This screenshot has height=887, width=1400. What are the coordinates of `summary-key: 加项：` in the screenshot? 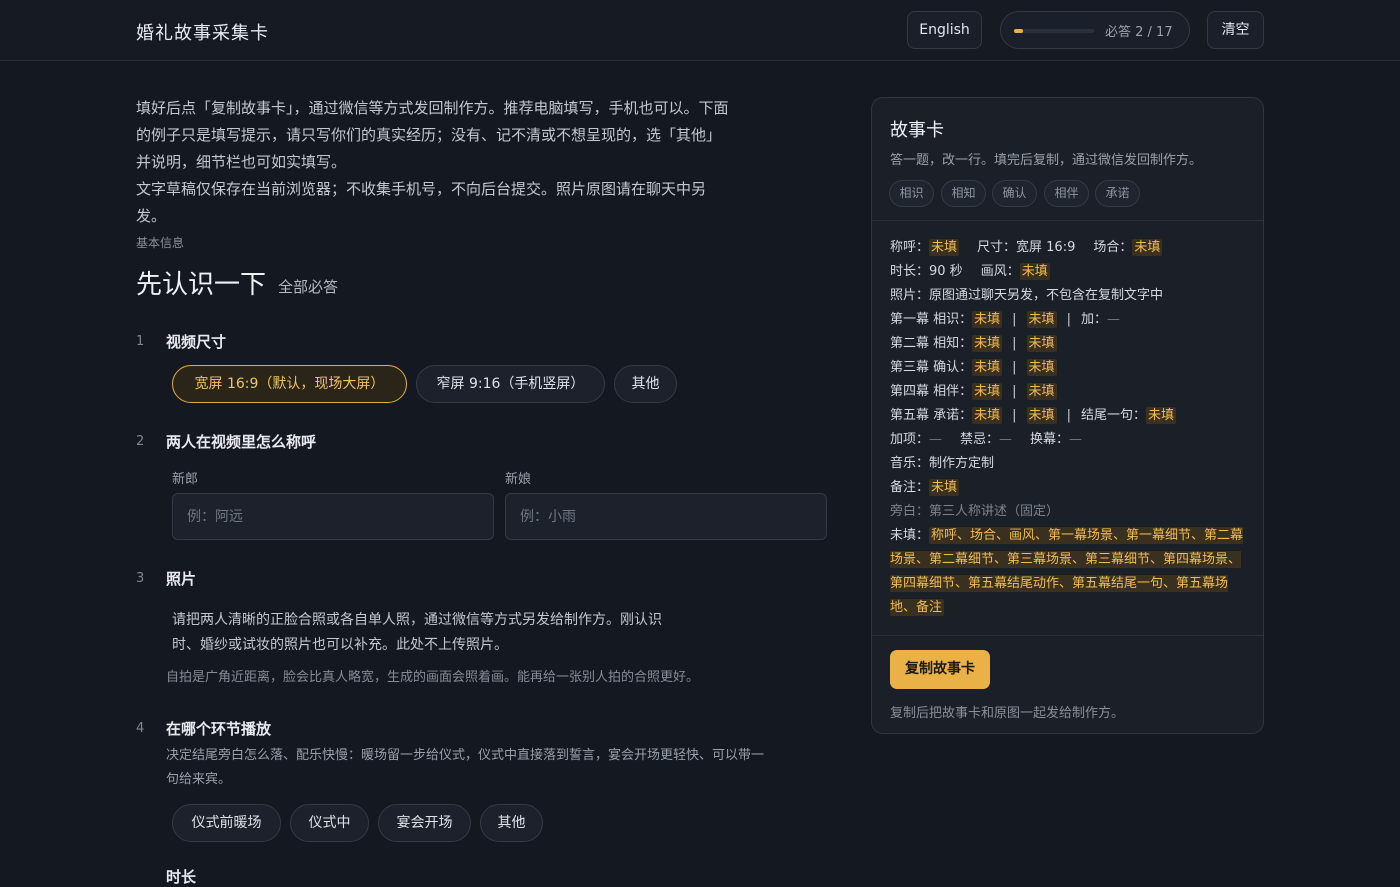 It's located at (910, 439).